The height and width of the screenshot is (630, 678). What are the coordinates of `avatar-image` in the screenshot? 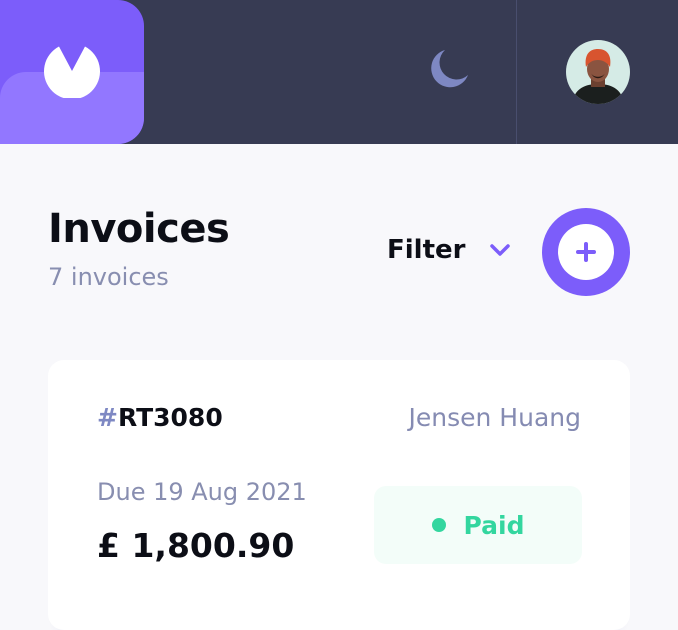 It's located at (598, 72).